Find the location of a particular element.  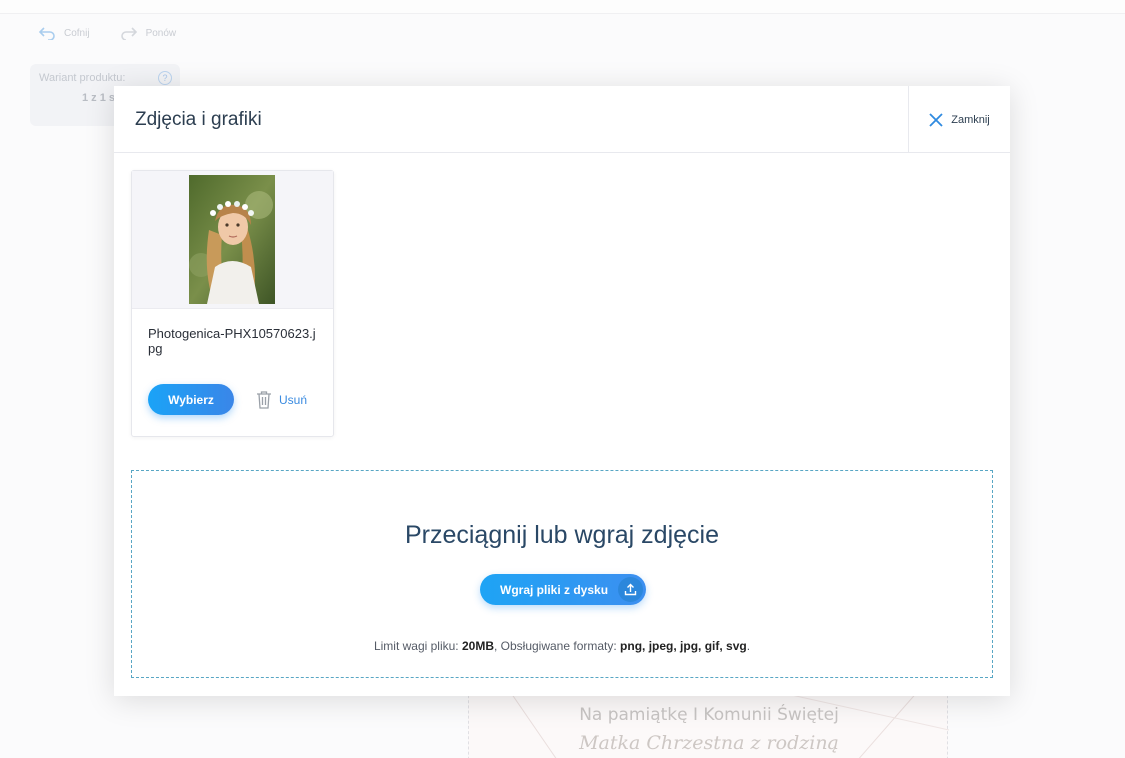

redo-icon is located at coordinates (128, 33).